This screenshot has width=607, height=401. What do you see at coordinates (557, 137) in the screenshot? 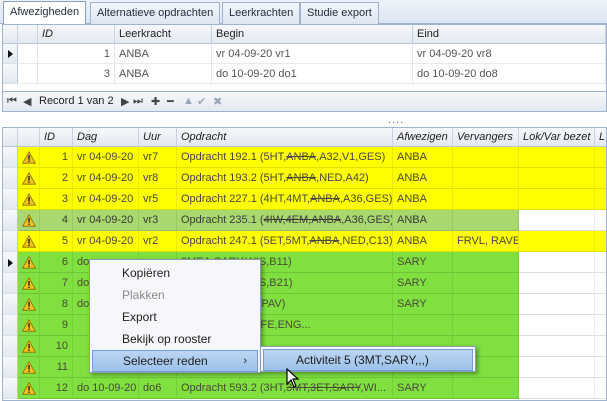
I see `header-lok-var-bezet: Lok/Var bezet` at bounding box center [557, 137].